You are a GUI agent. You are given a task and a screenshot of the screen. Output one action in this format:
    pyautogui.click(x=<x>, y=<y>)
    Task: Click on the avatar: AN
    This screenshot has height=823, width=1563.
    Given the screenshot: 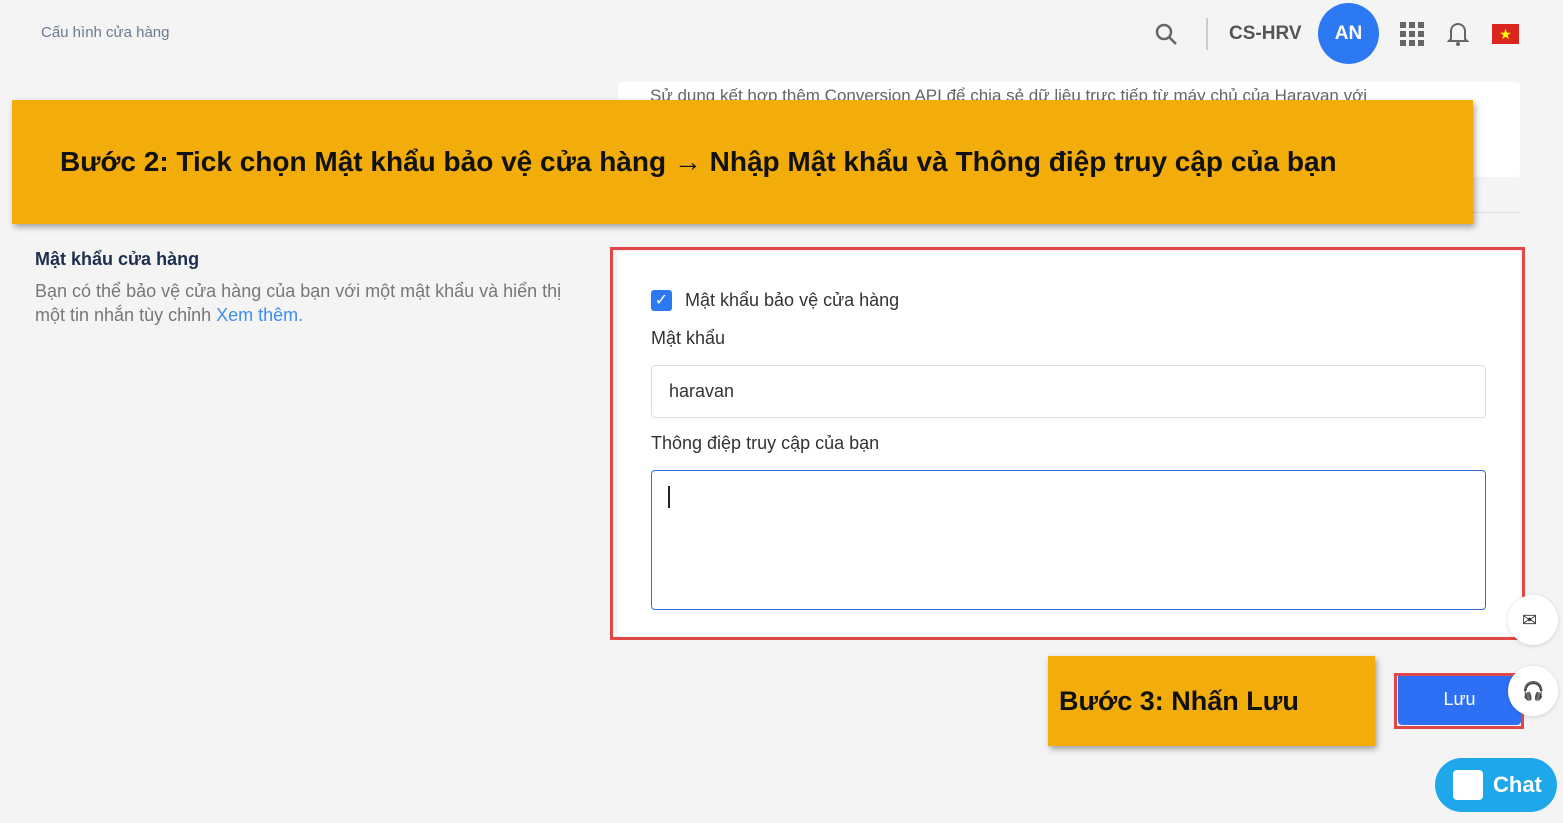 What is the action you would take?
    pyautogui.click(x=1348, y=33)
    